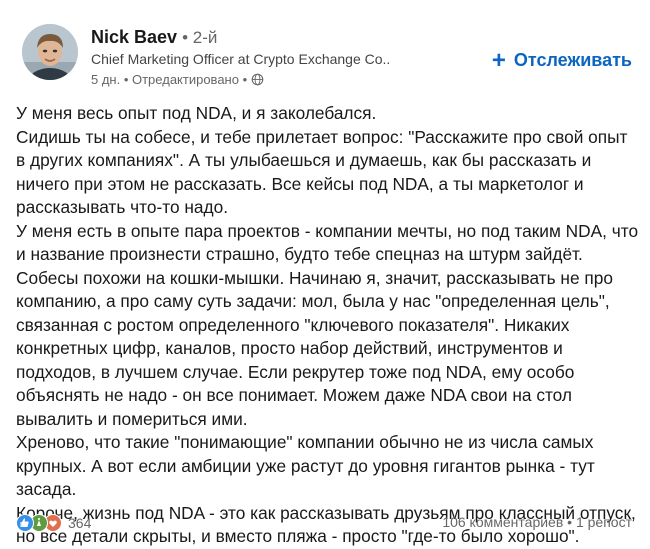 This screenshot has width=650, height=549. I want to click on avatar-photo, so click(50, 52).